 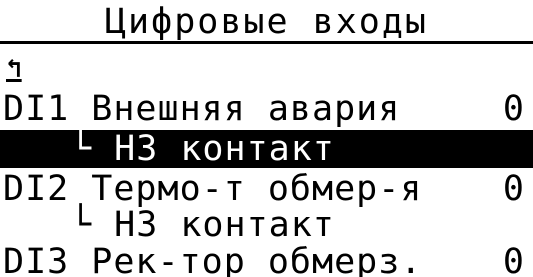 I want to click on menu-item-di1-contact-type: └ НЗ контакт, so click(x=266, y=149).